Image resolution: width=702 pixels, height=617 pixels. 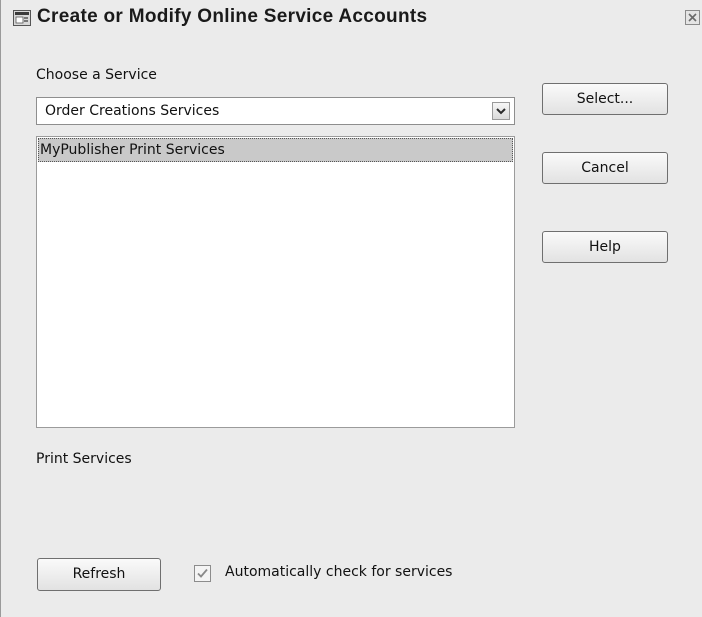 What do you see at coordinates (96, 75) in the screenshot?
I see `choose-service-label: Choose a Service` at bounding box center [96, 75].